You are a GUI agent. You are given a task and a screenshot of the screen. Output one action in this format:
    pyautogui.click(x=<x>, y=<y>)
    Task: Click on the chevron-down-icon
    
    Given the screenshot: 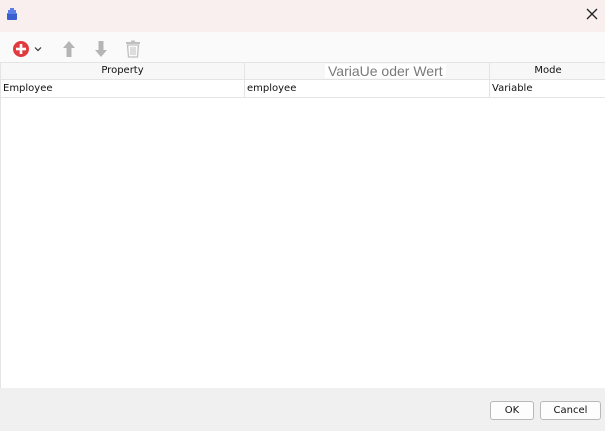 What is the action you would take?
    pyautogui.click(x=38, y=49)
    